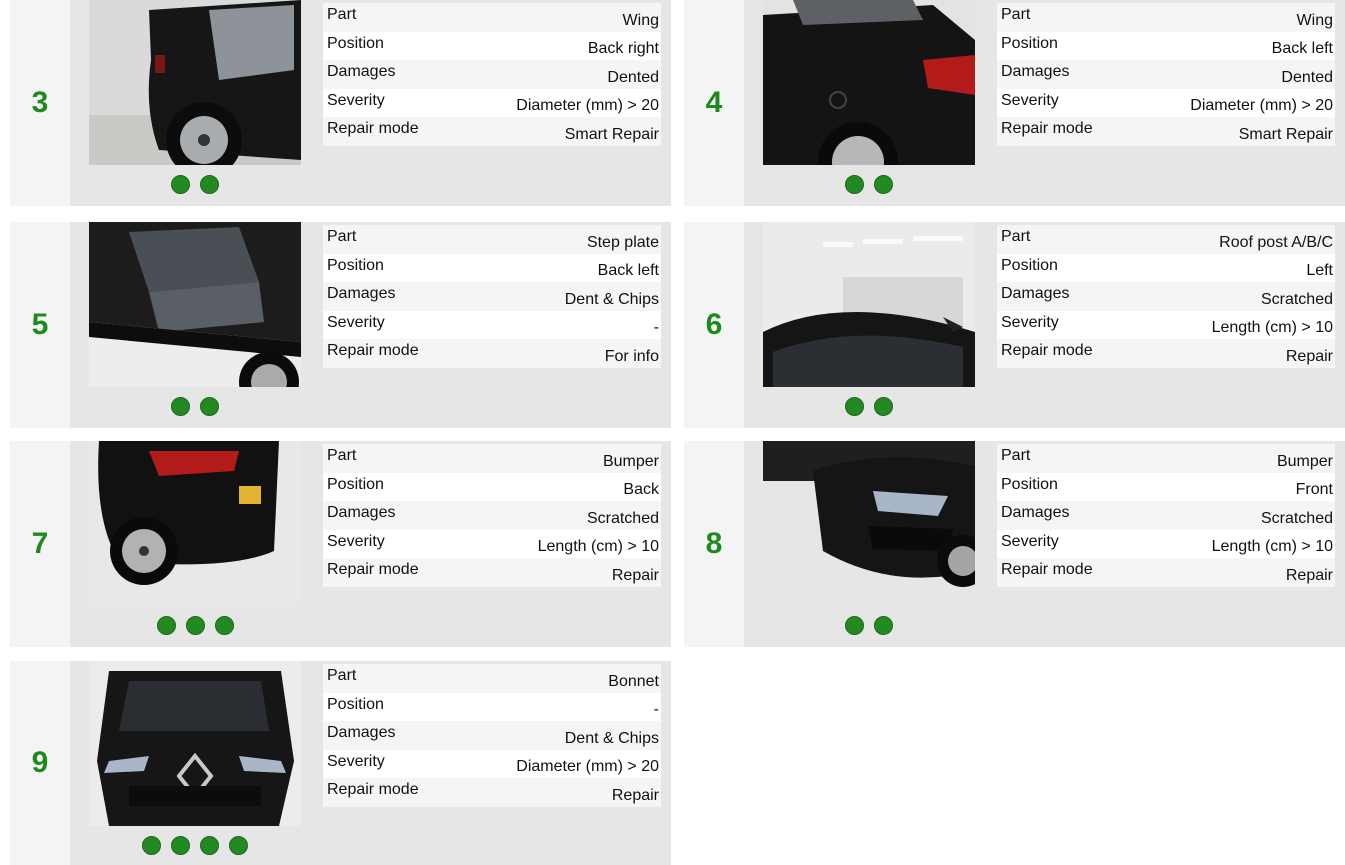 The height and width of the screenshot is (865, 1345). I want to click on car-front-bumper-photo, so click(869, 523).